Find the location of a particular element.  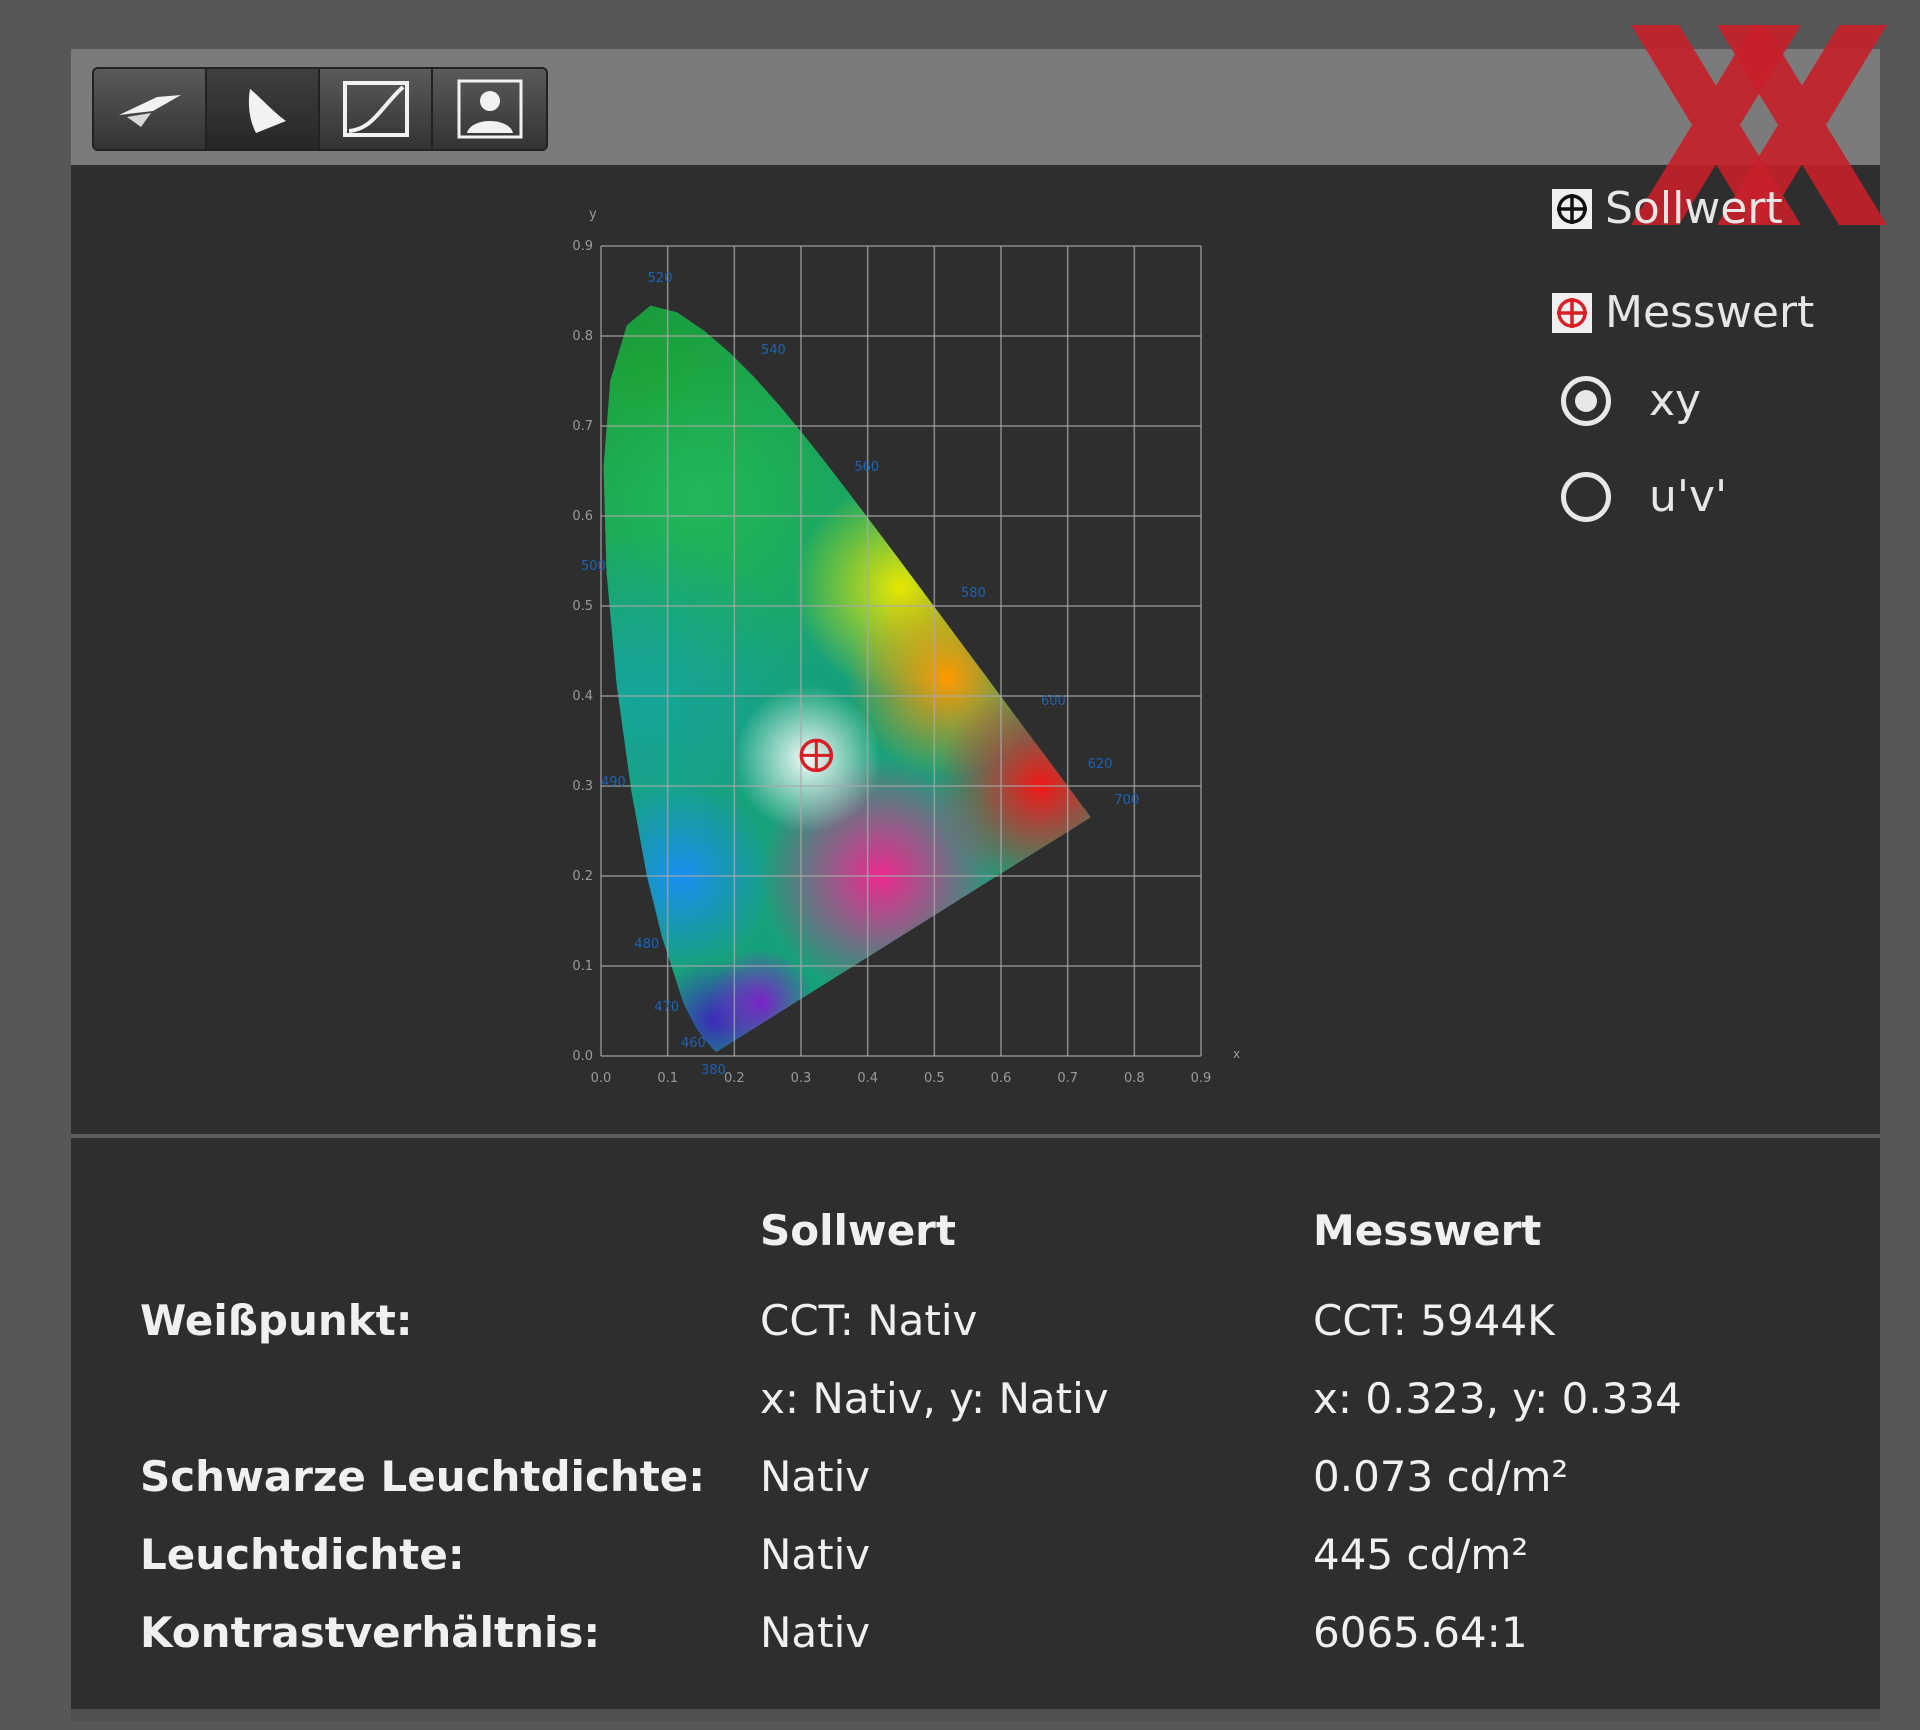

measured-black-luminance: 0.073 cd/m² is located at coordinates (1441, 1476).